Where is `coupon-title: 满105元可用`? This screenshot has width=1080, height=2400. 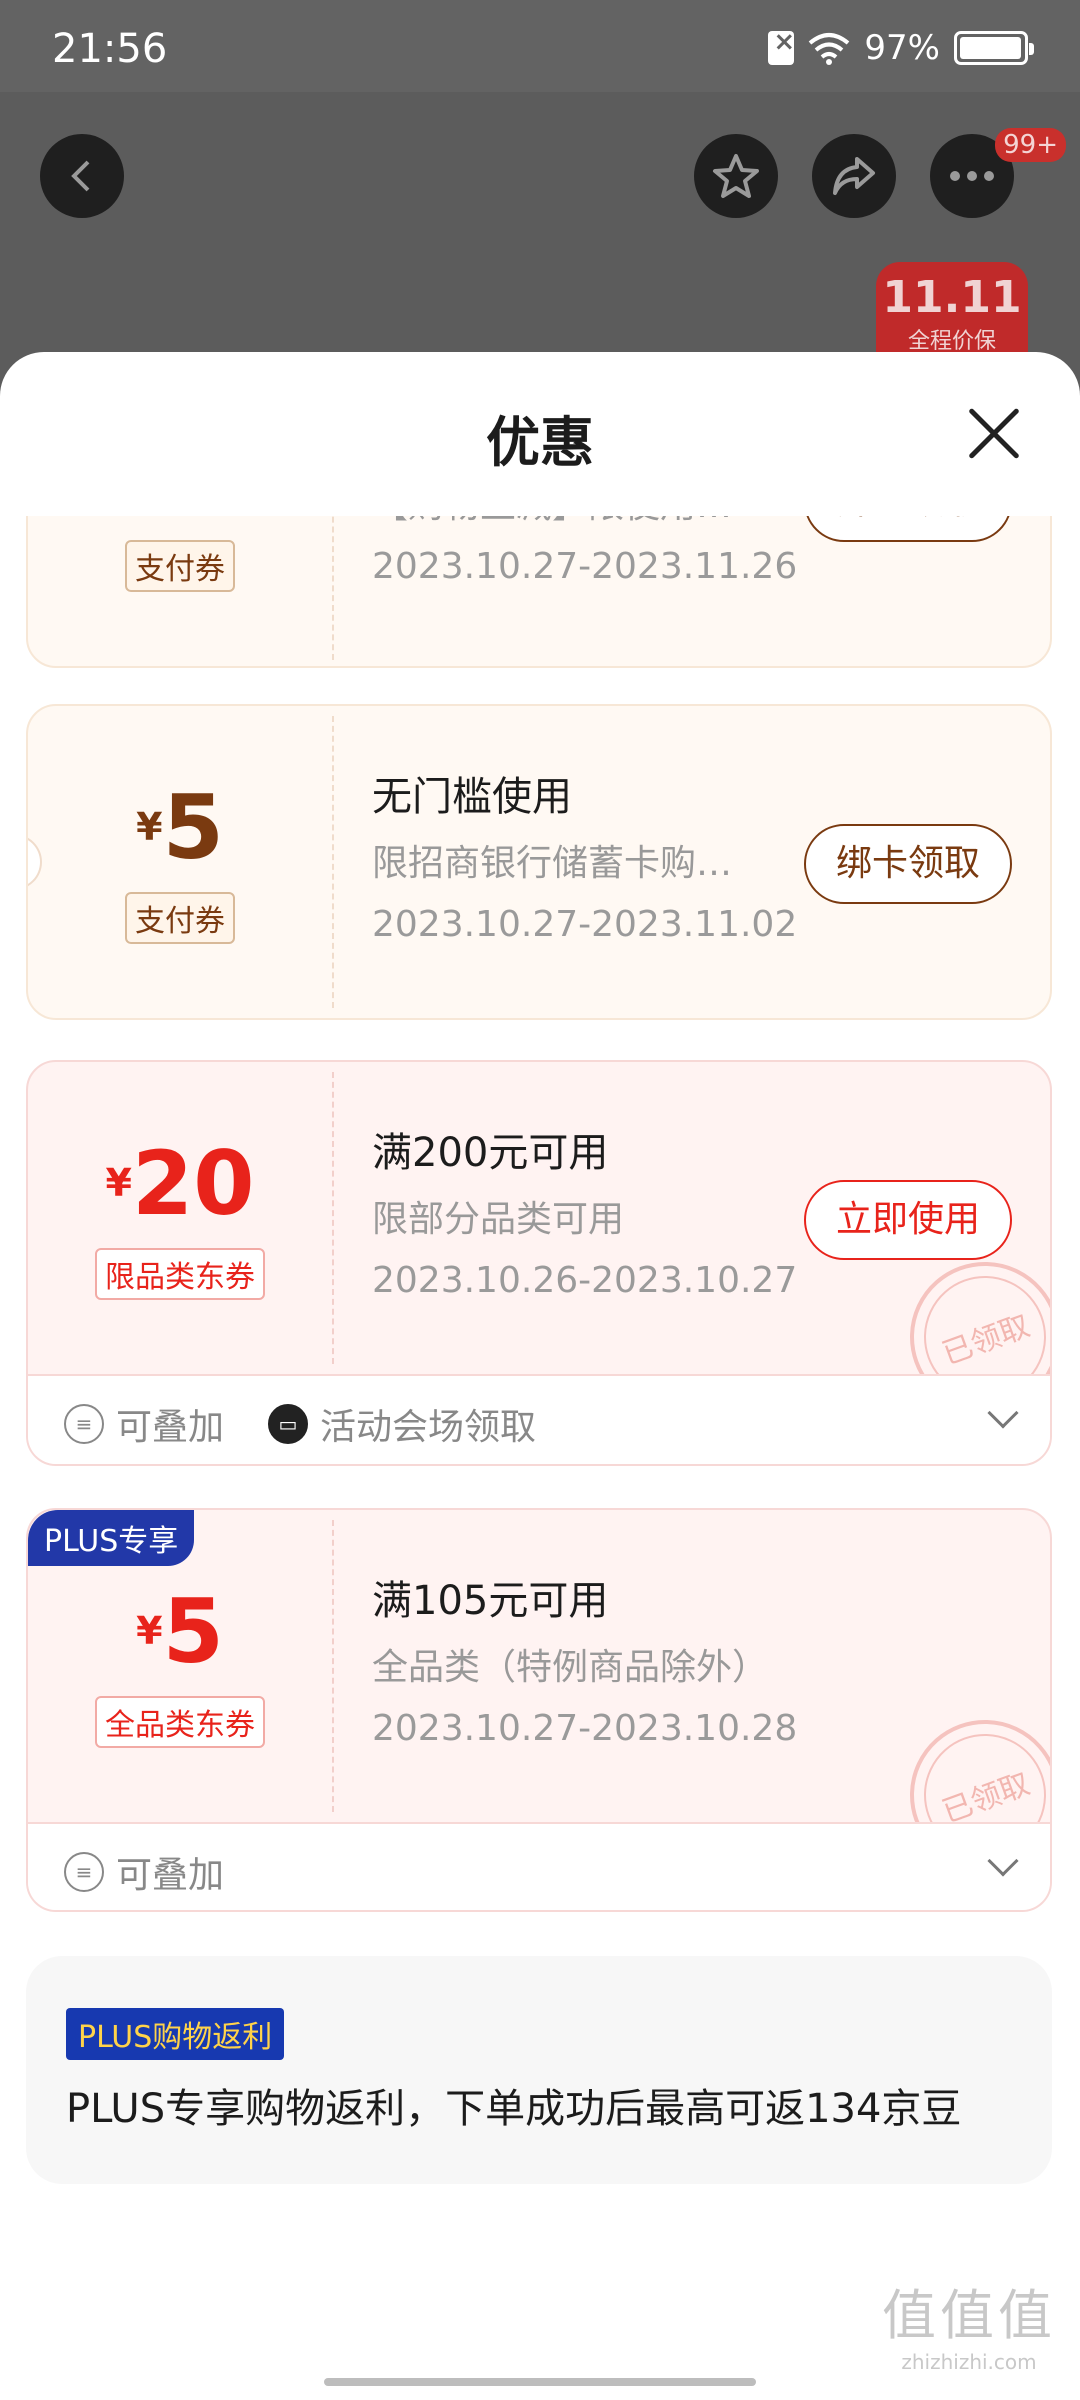
coupon-title: 满105元可用 is located at coordinates (490, 1601).